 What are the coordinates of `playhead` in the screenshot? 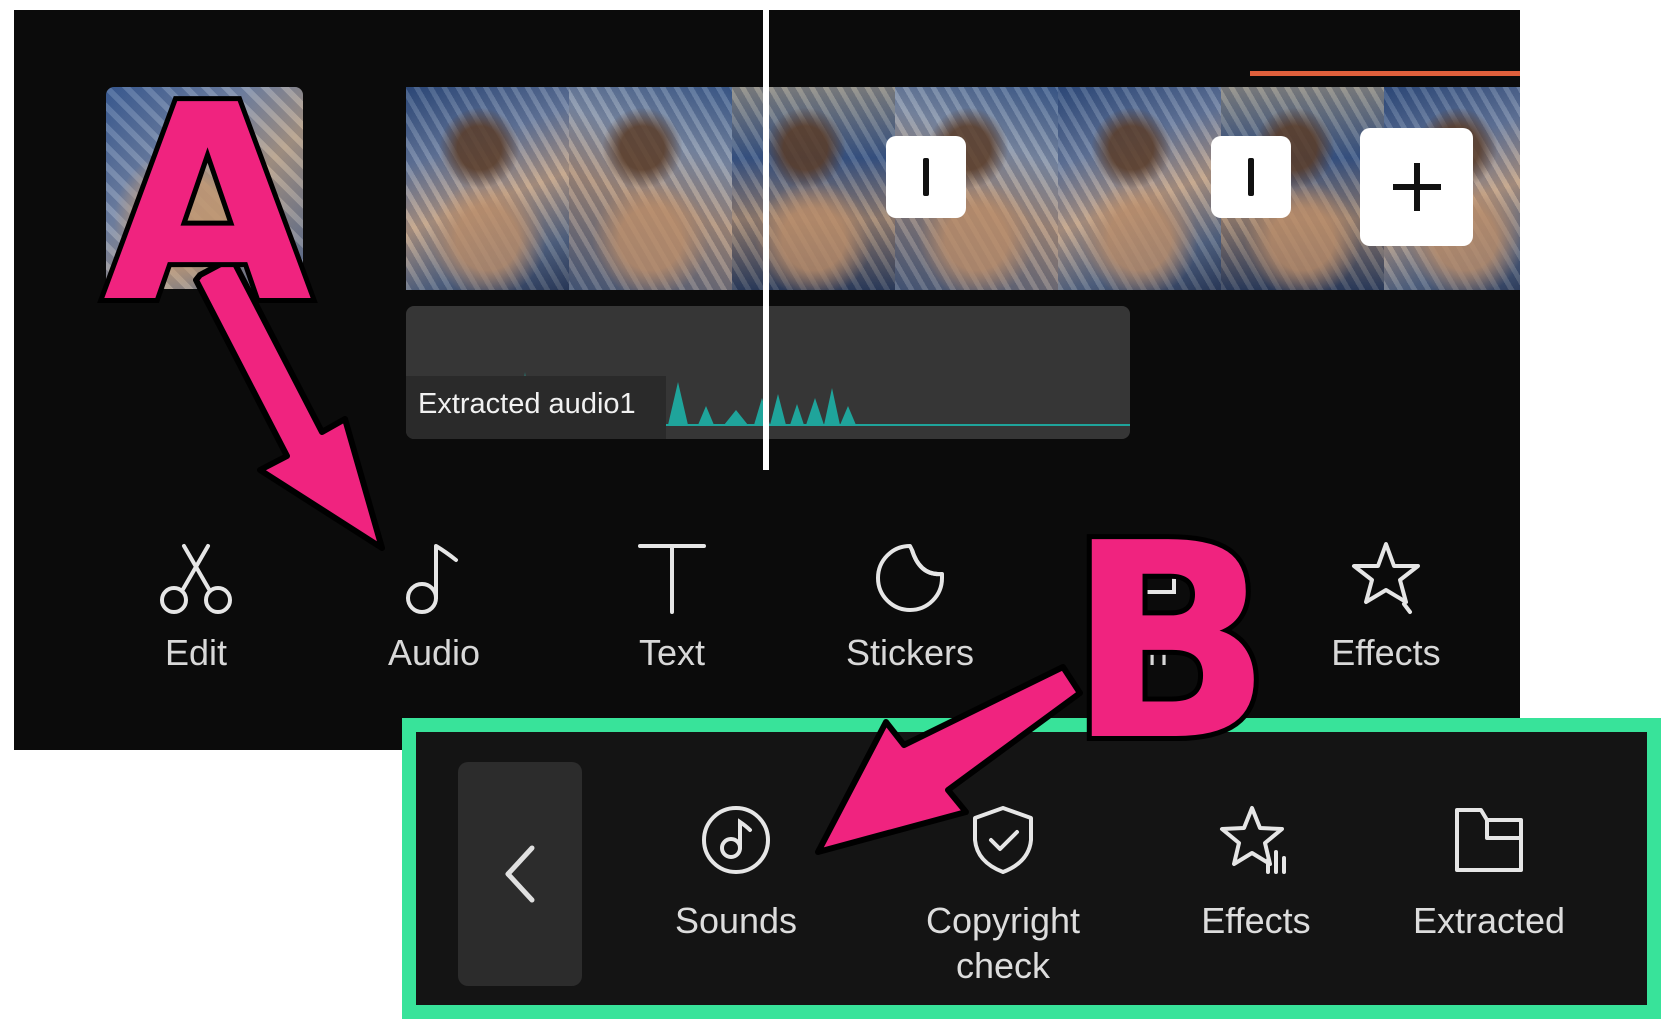 It's located at (766, 240).